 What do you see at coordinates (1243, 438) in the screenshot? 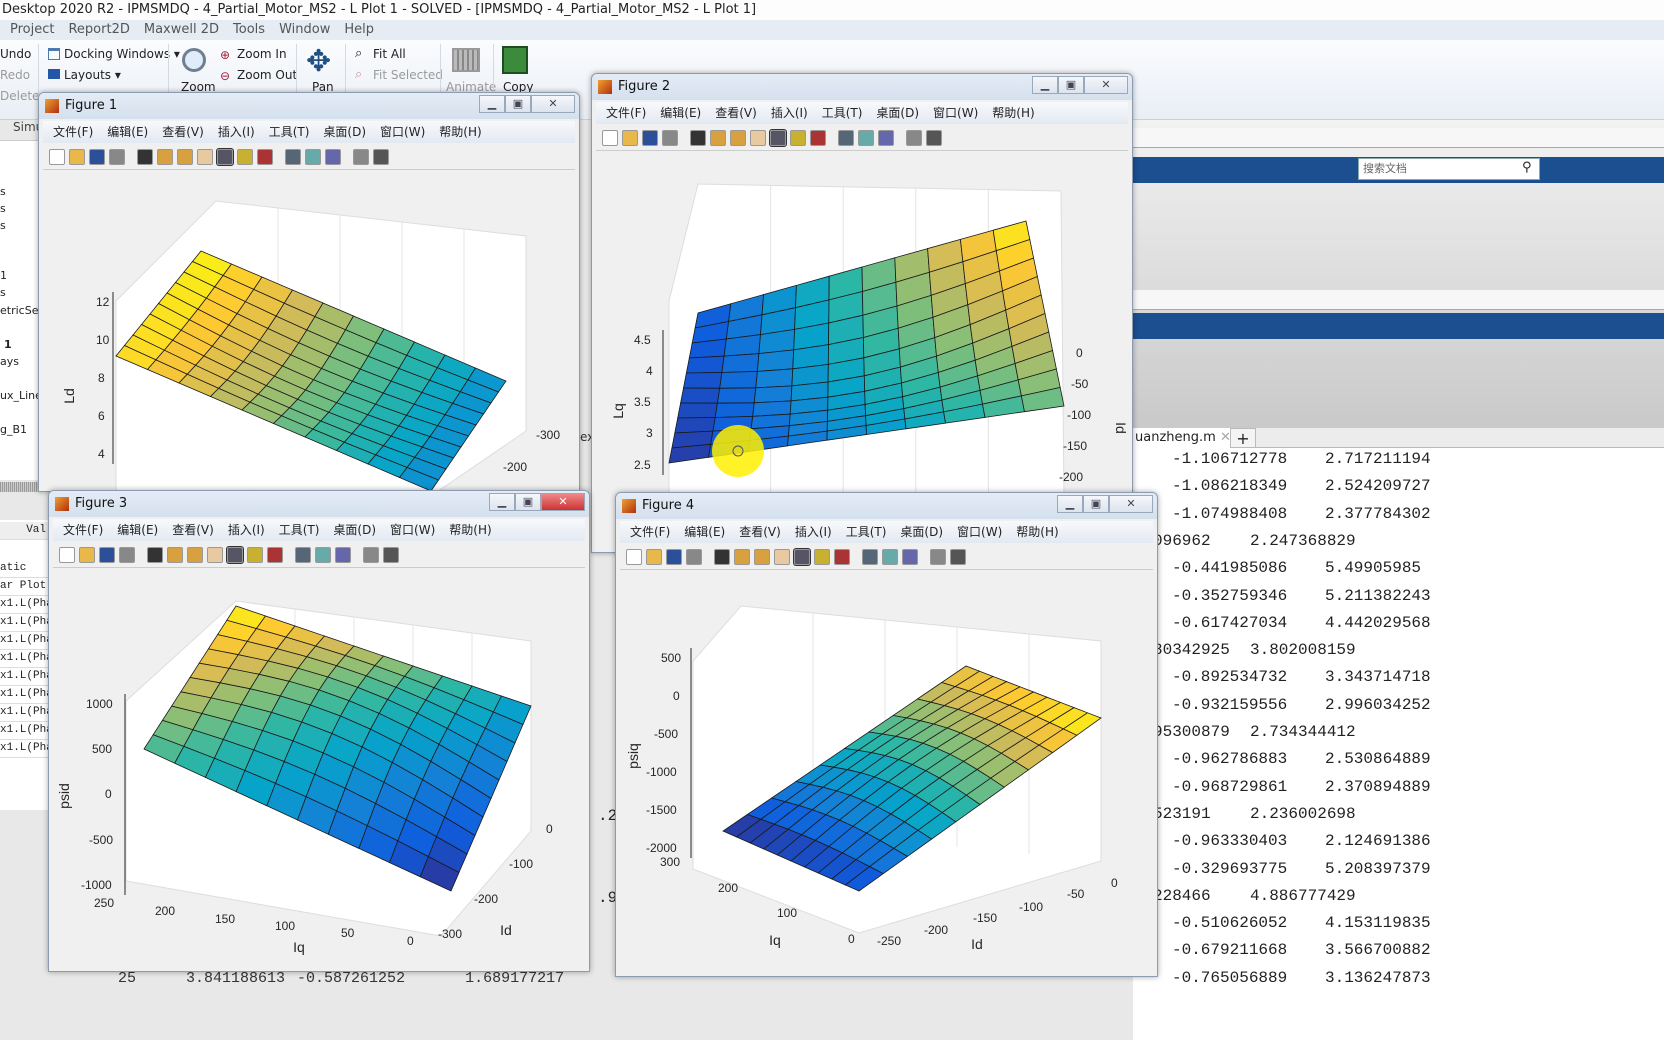
I see `add-tab-button: +` at bounding box center [1243, 438].